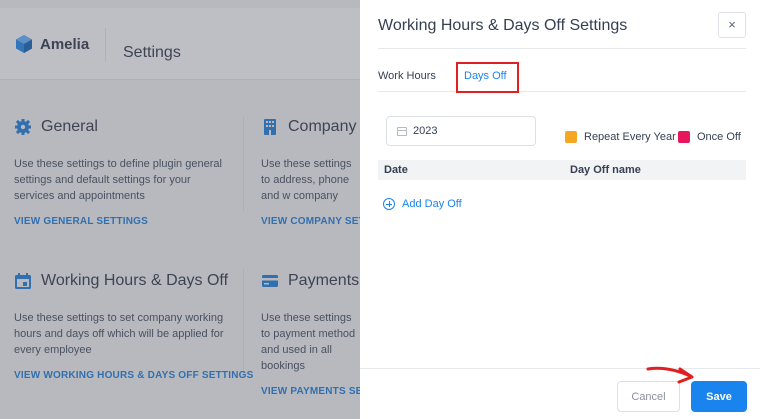 Image resolution: width=760 pixels, height=419 pixels. Describe the element at coordinates (670, 375) in the screenshot. I see `red-arrow-icon` at that location.